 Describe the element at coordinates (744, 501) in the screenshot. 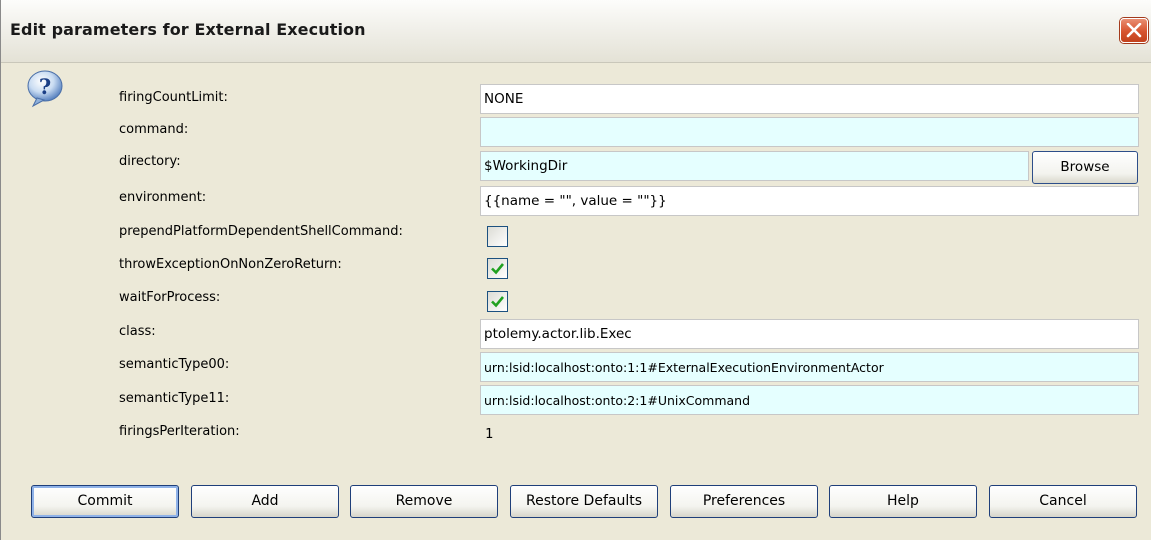

I see `preferences-button: Preferences` at that location.